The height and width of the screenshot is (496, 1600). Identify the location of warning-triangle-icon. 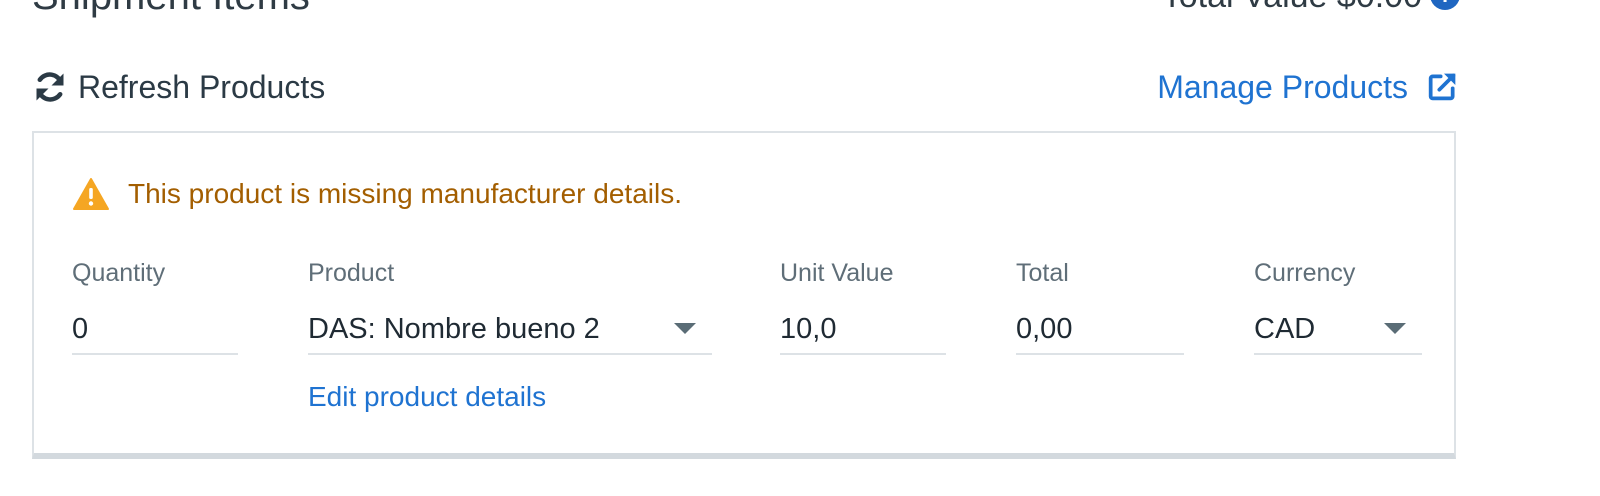
(91, 194).